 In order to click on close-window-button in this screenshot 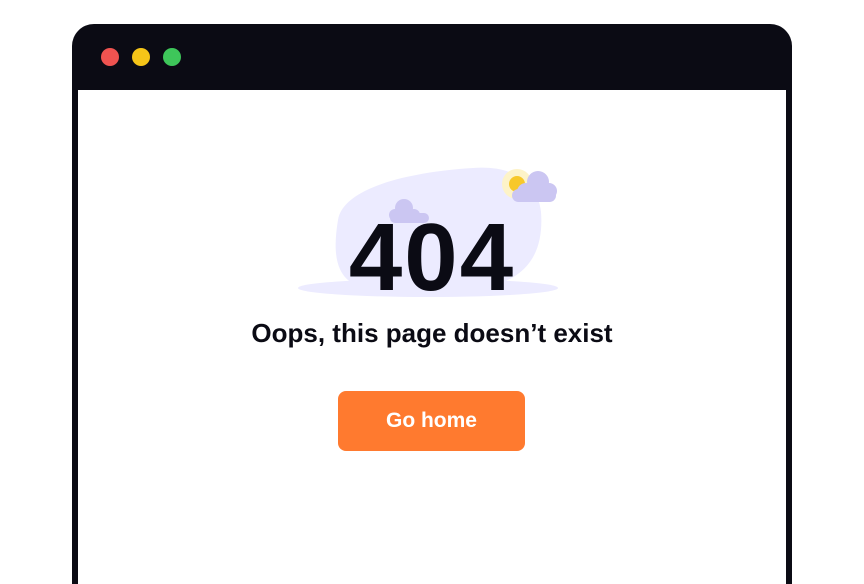, I will do `click(110, 57)`.